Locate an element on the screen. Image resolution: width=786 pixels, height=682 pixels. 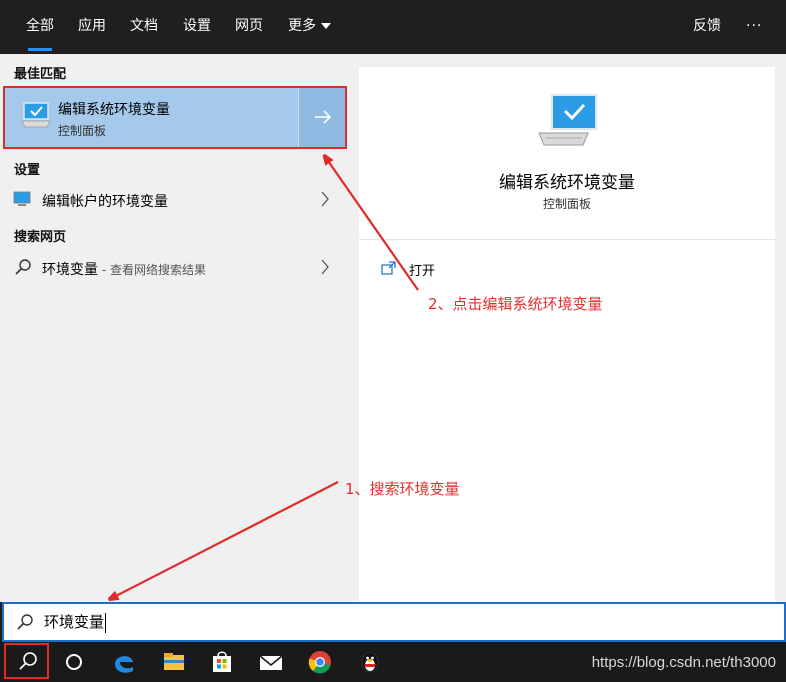
best-match-open: 编辑系统环境变量 控制面板 is located at coordinates (151, 117).